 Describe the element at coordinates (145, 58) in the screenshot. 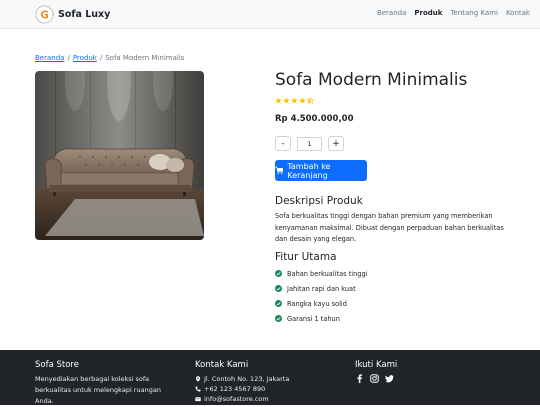

I see `breadcrumb-current: Sofa Modern Minimalis` at that location.